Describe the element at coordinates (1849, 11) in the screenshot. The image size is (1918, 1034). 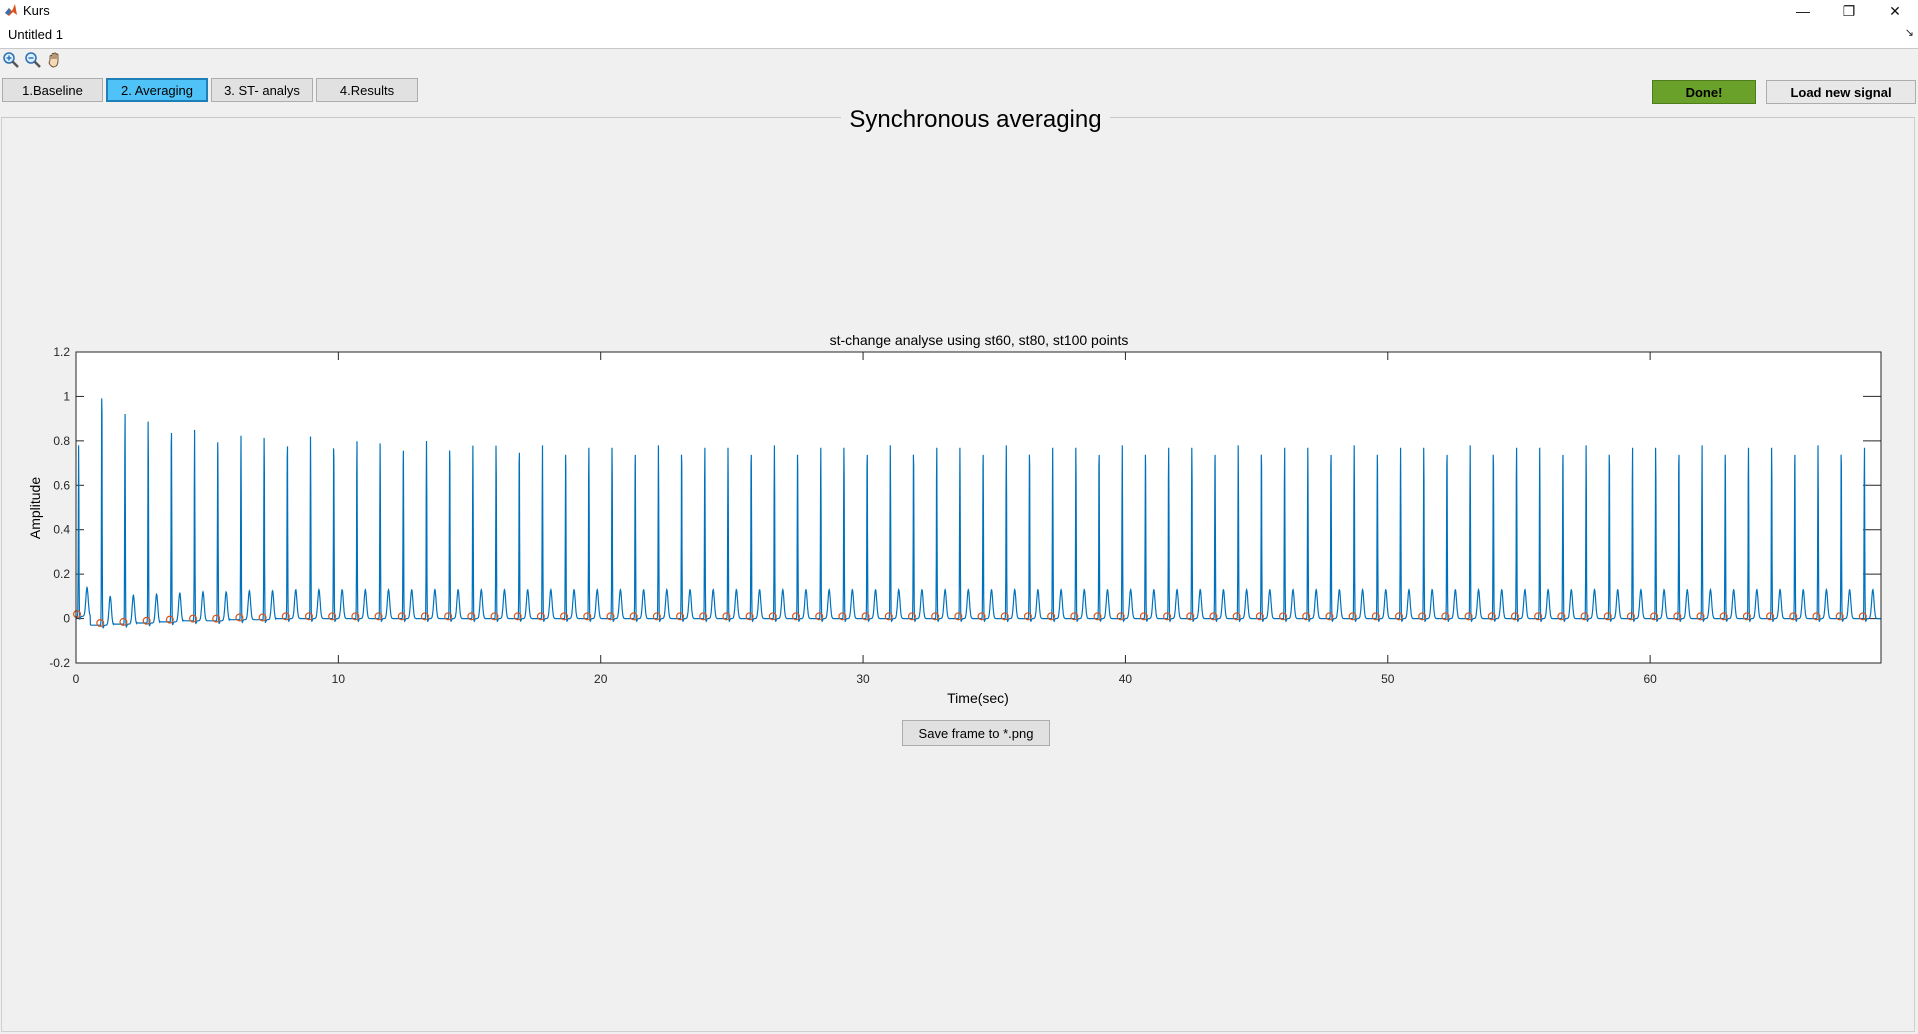
I see `restore-button: ❐` at that location.